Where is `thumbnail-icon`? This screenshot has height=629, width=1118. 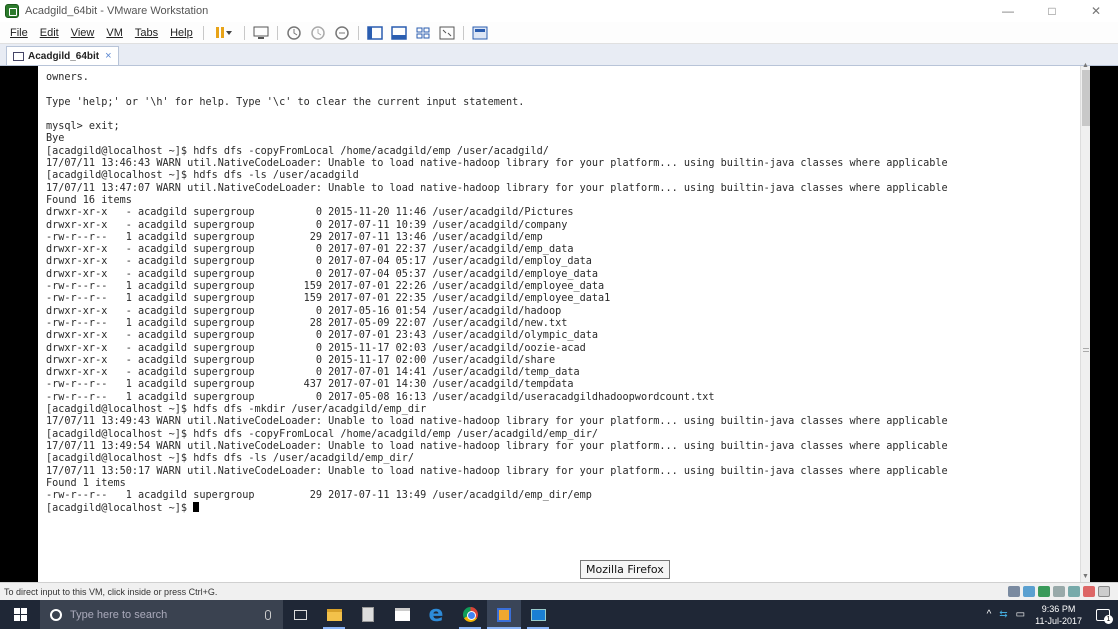
thumbnail-icon is located at coordinates (480, 32).